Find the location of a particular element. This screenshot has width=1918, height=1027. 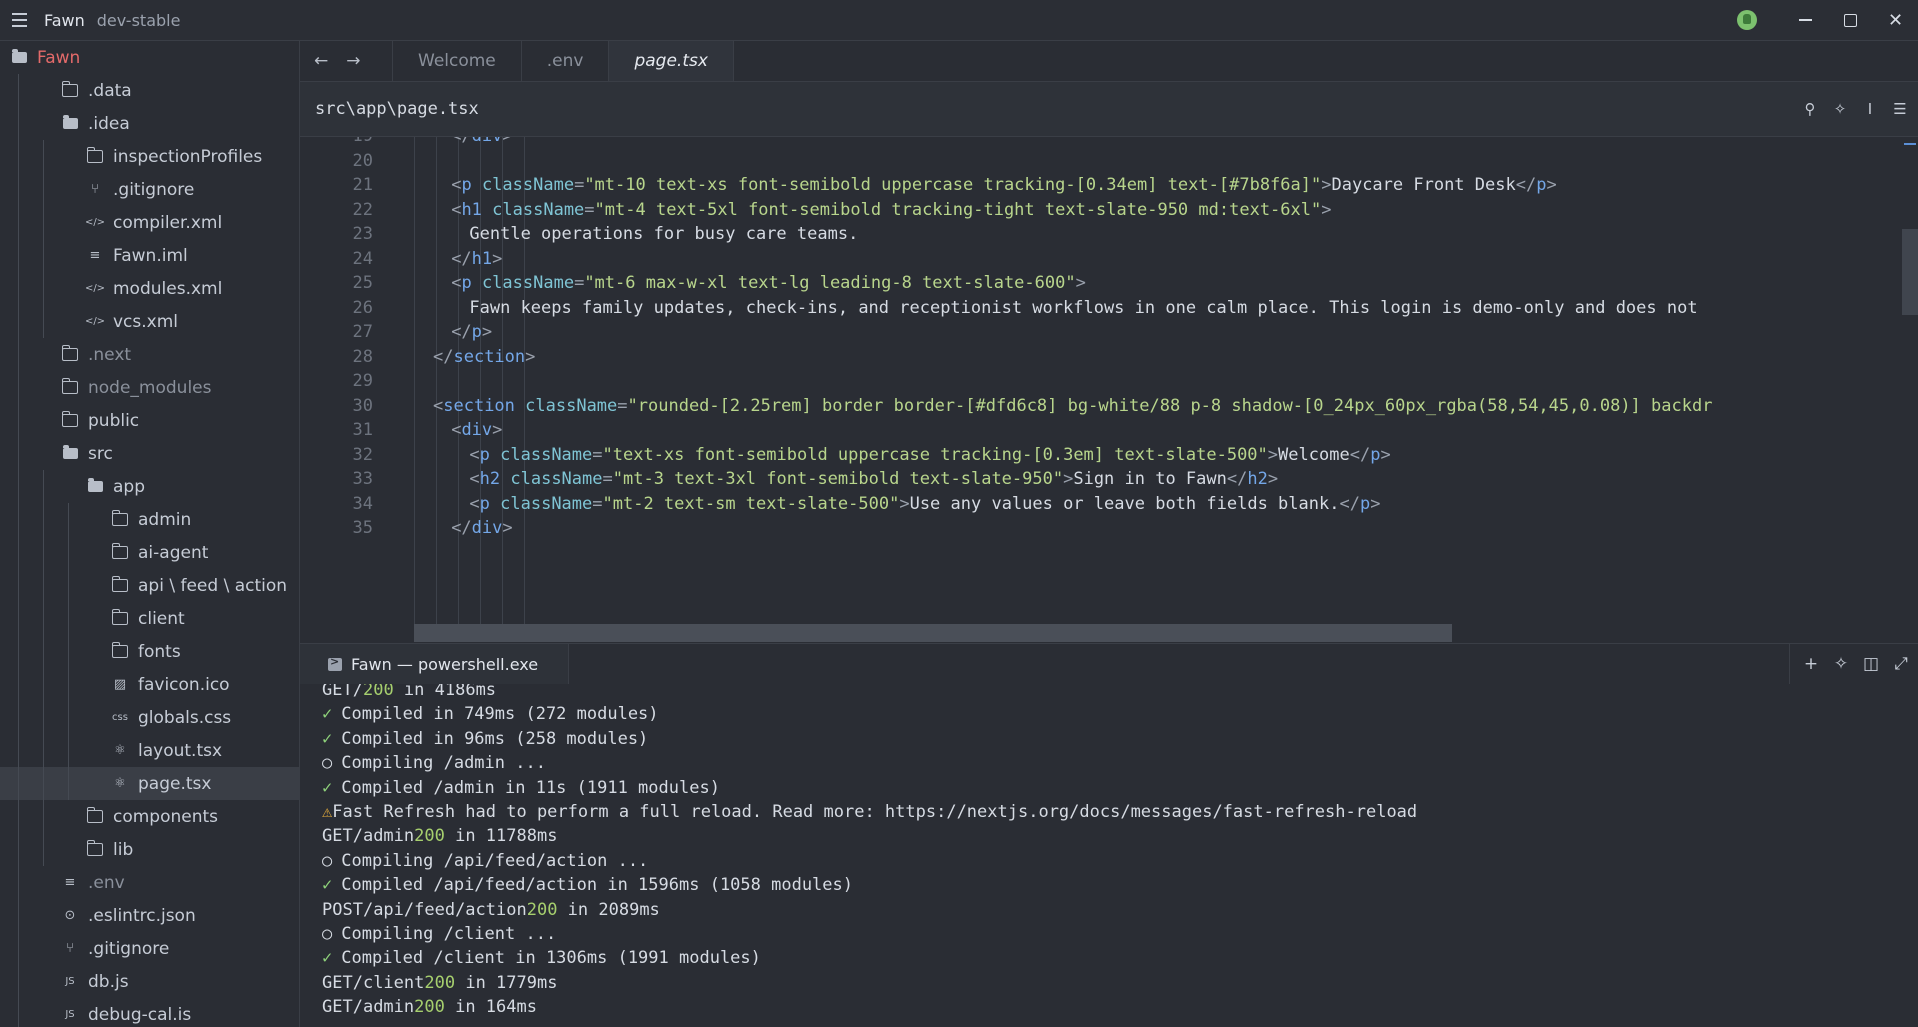

line-number: 34 is located at coordinates (362, 503).